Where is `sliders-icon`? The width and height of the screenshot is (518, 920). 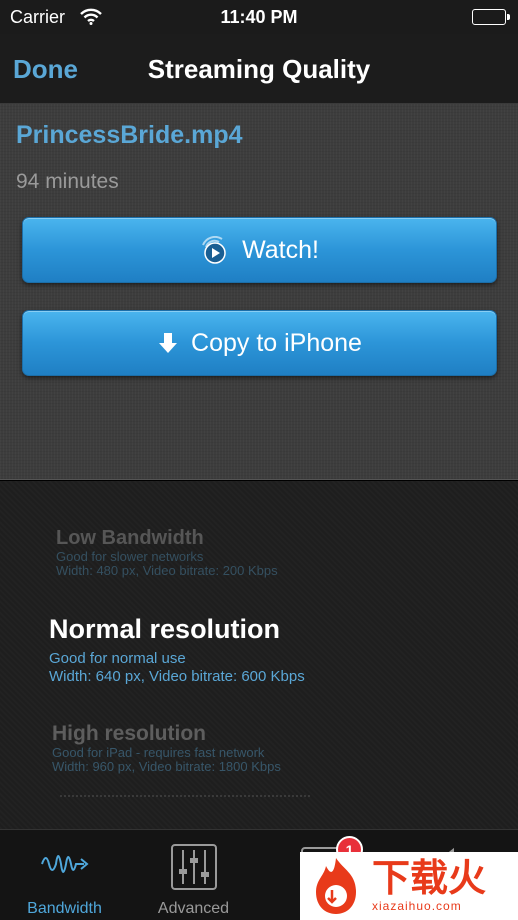 sliders-icon is located at coordinates (193, 867).